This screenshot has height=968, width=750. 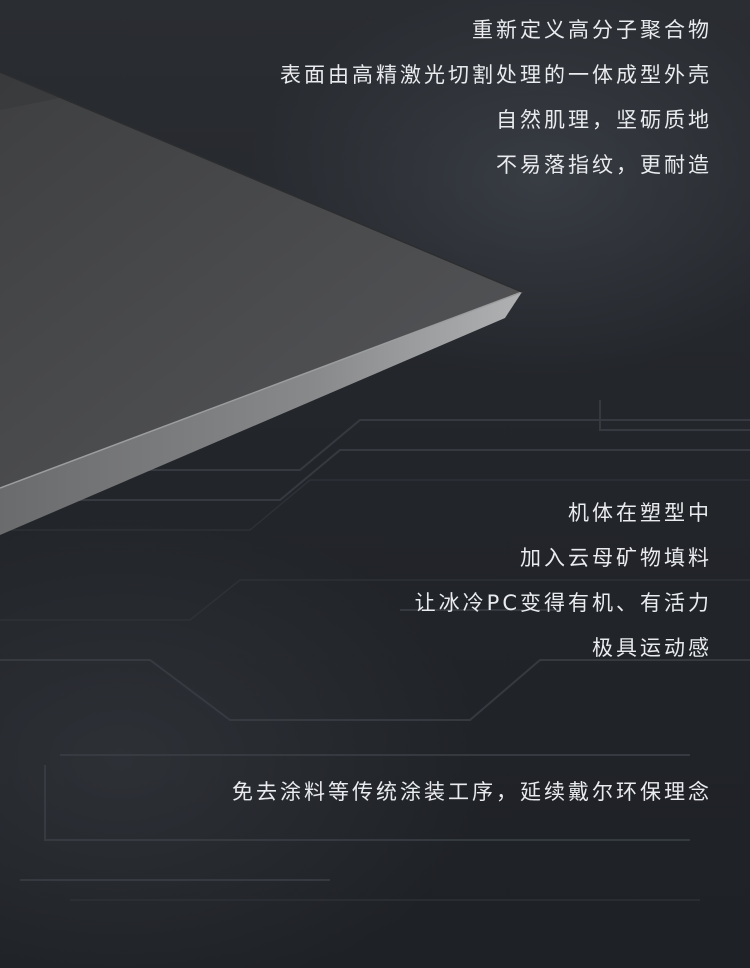 What do you see at coordinates (616, 558) in the screenshot?
I see `feature-line: 加入云母矿物填料` at bounding box center [616, 558].